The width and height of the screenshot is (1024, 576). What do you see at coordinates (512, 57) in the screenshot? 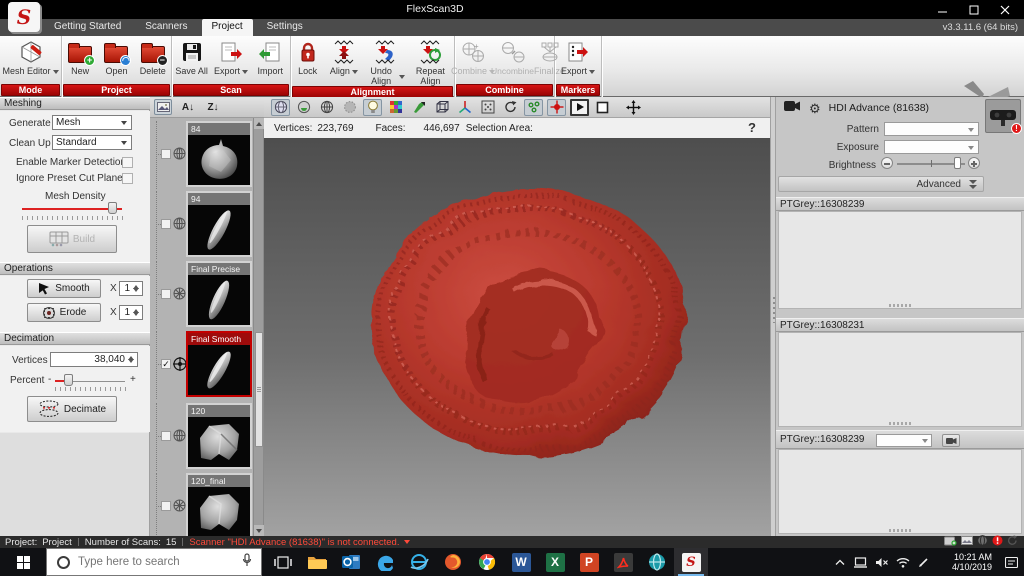
I see `uncombine-button: Uncombine` at bounding box center [512, 57].